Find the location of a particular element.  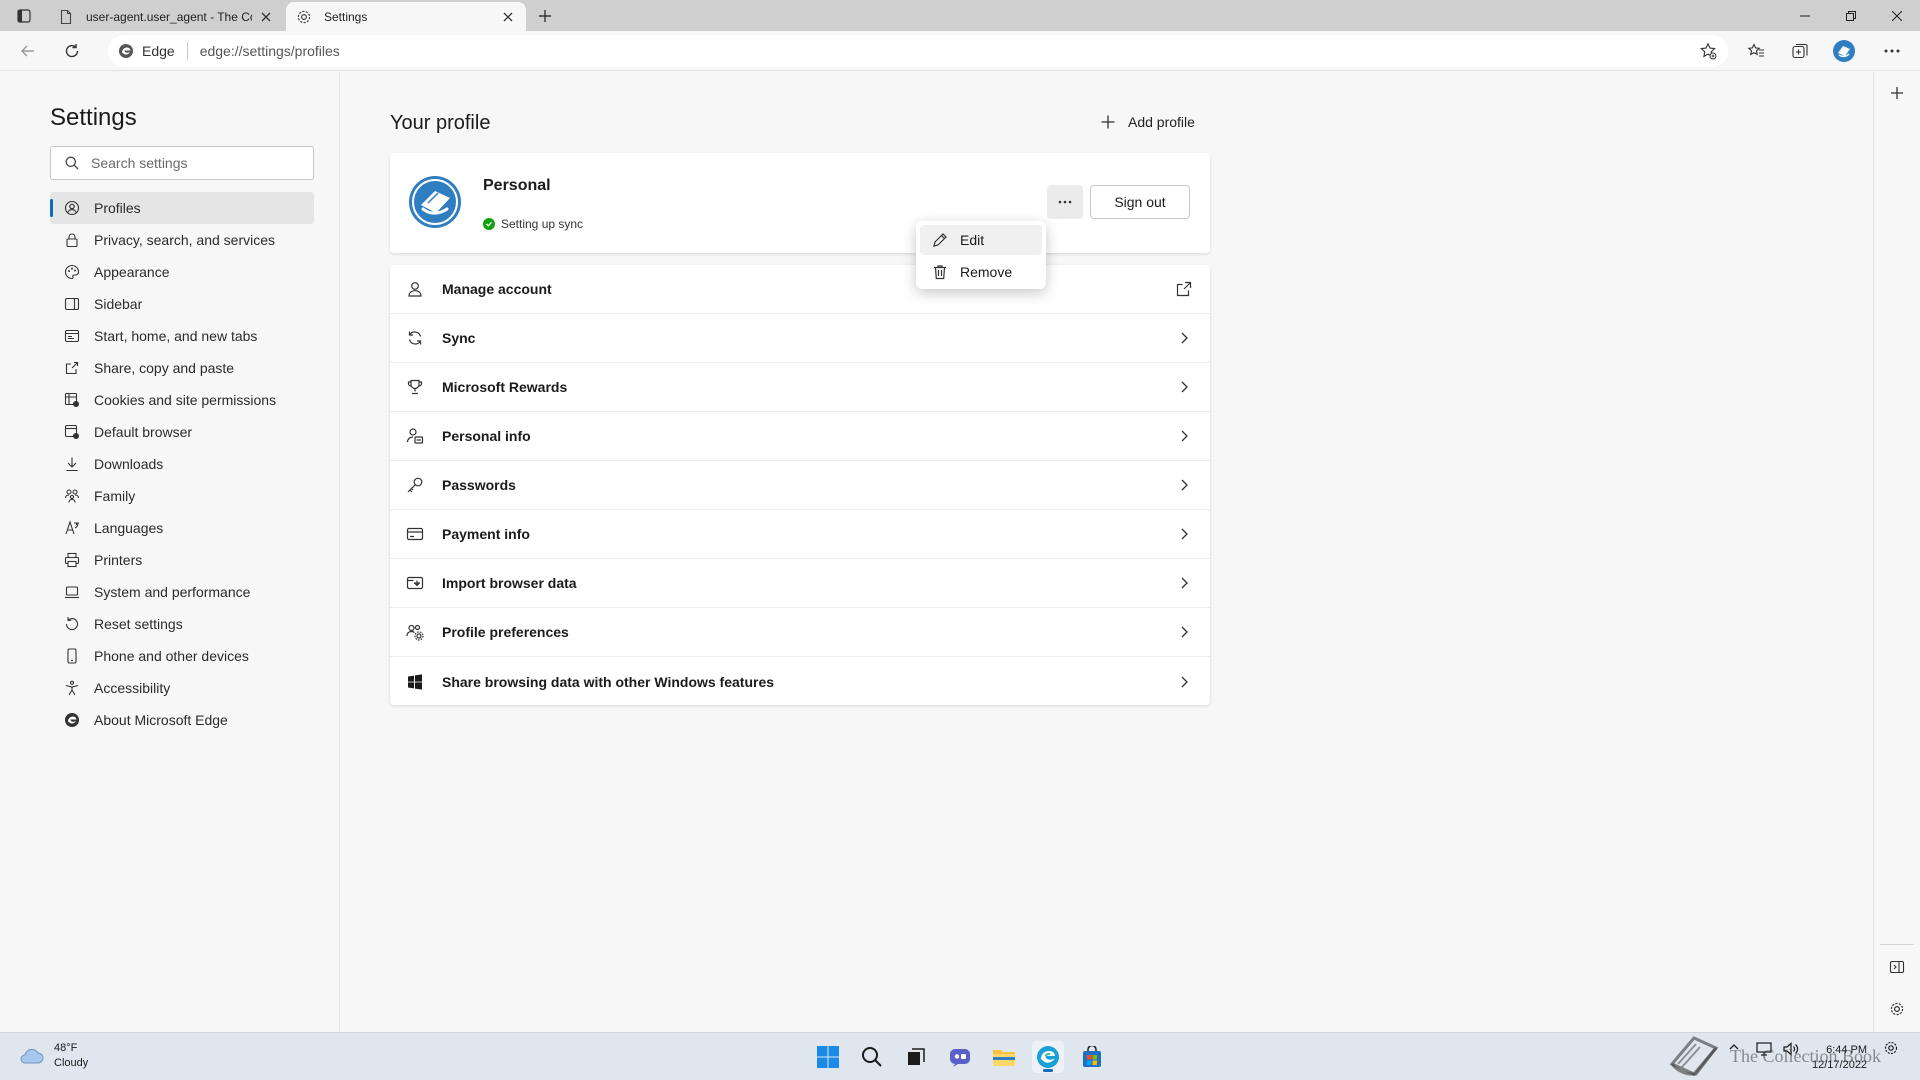

profile-avatar-icon is located at coordinates (1844, 51).